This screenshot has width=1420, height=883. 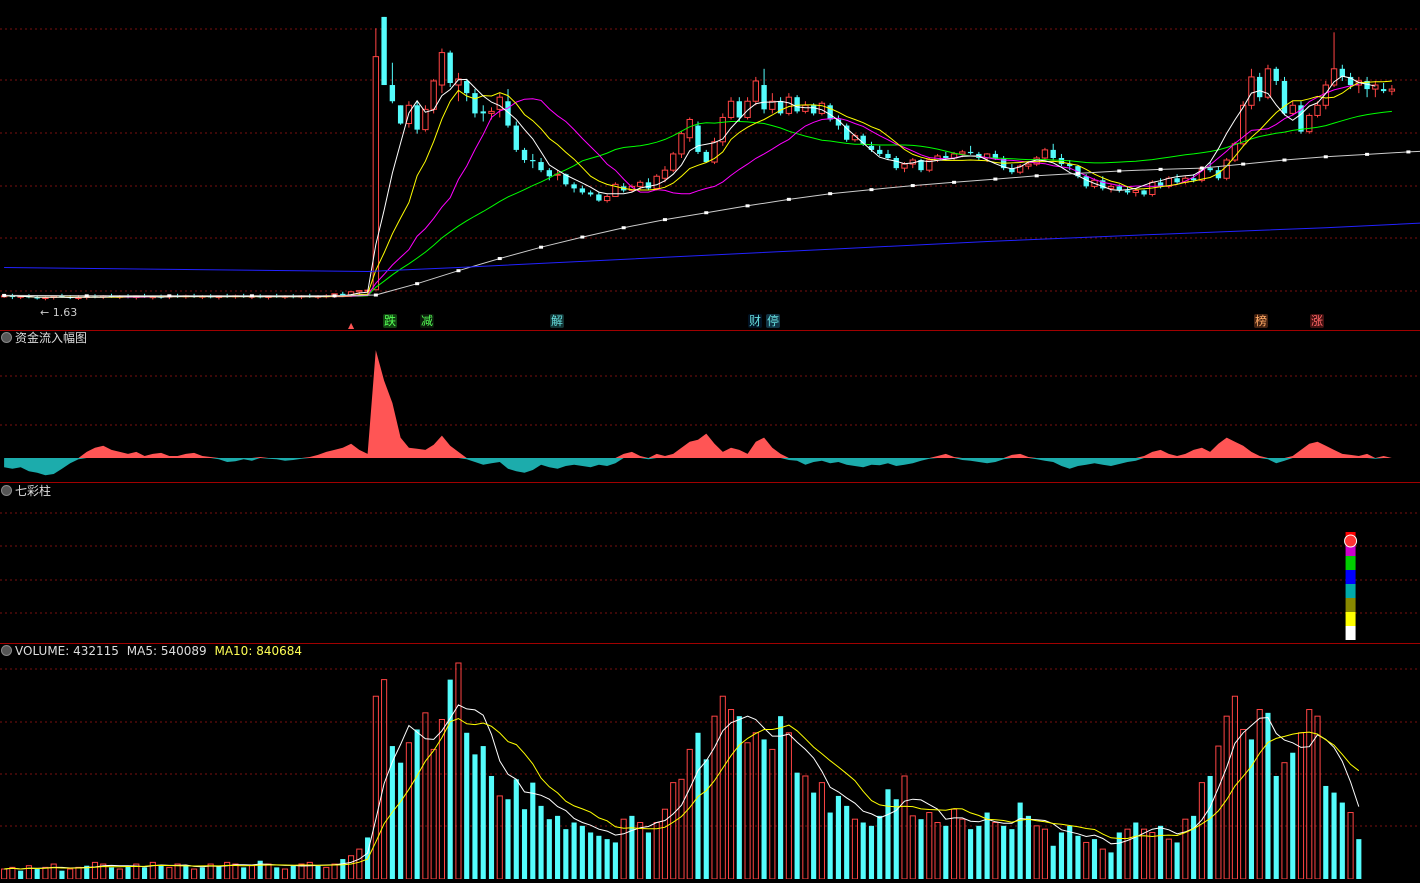 What do you see at coordinates (1351, 586) in the screenshot?
I see `rainbow-bar-panel` at bounding box center [1351, 586].